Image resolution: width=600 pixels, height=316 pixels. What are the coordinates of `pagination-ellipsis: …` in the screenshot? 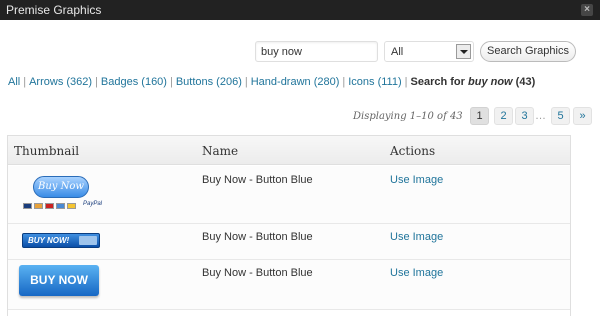 It's located at (540, 116).